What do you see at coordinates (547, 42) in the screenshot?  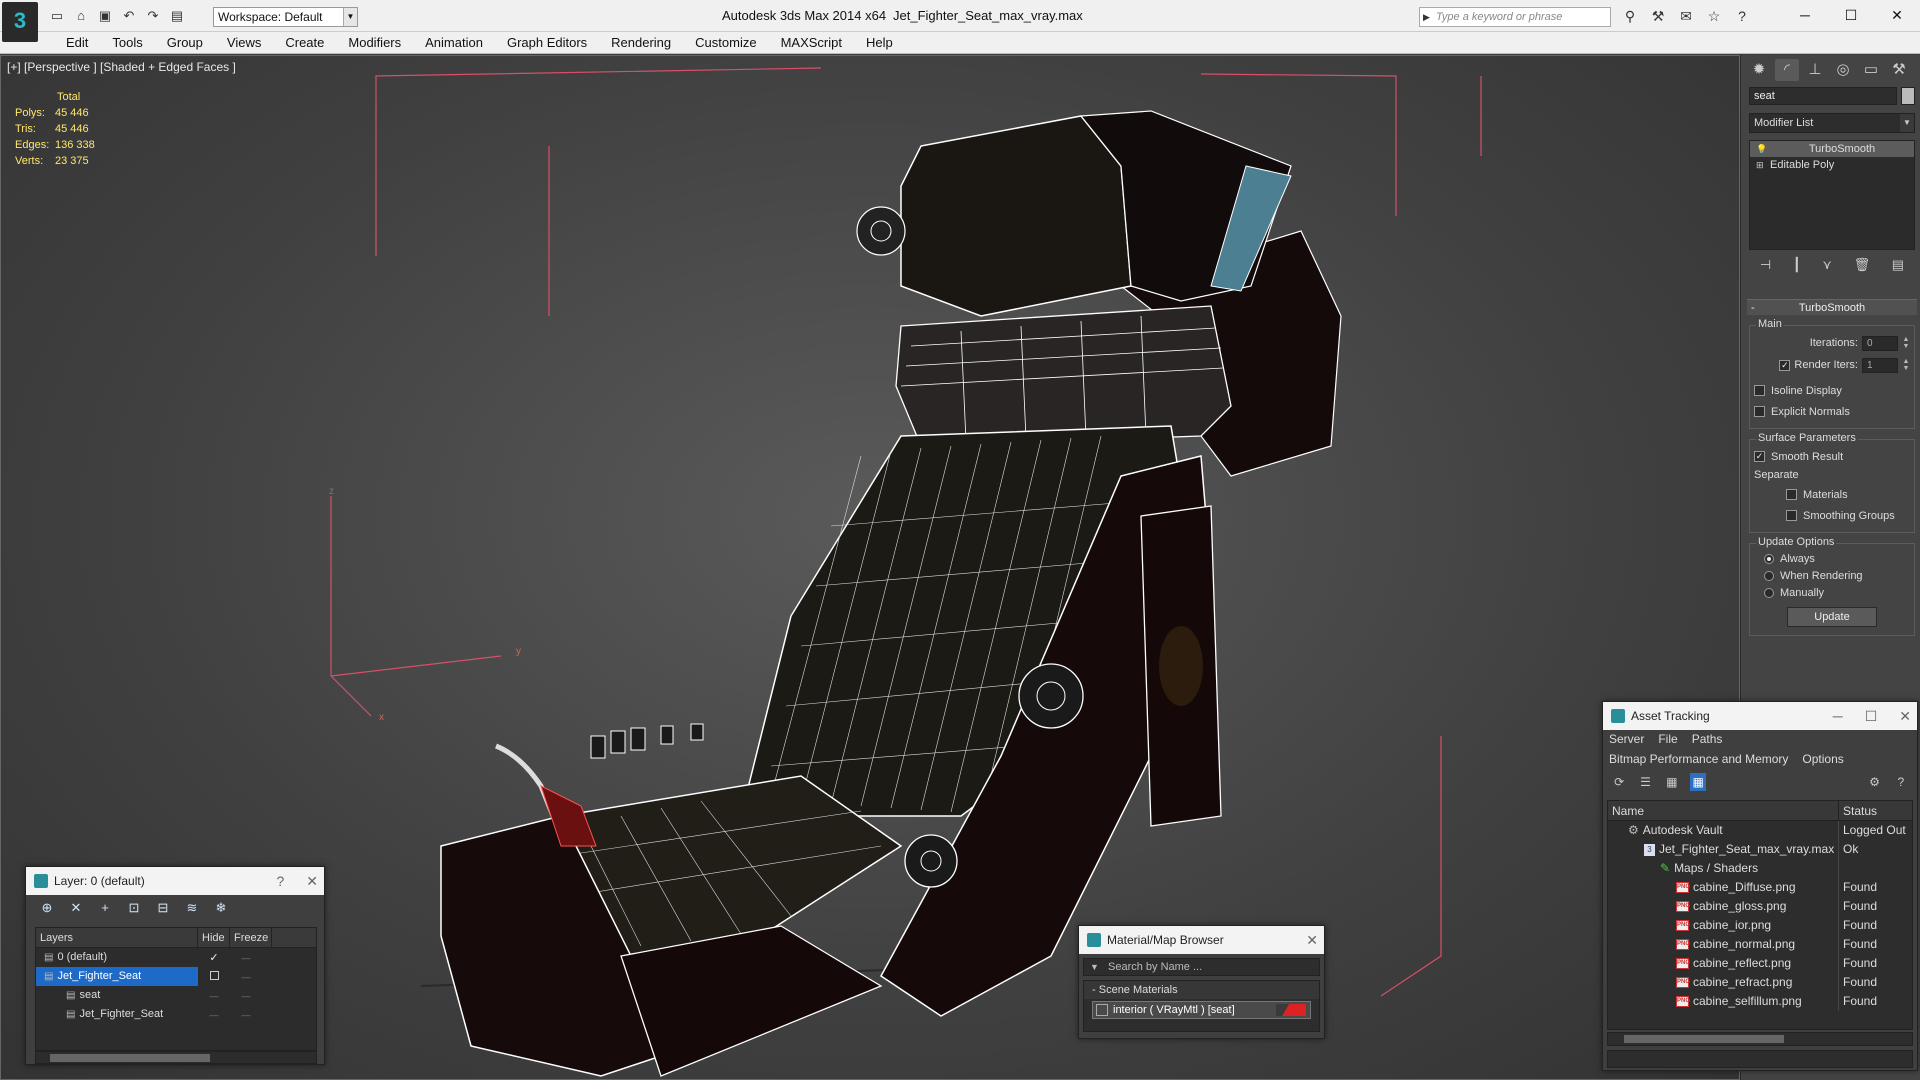 I see `menu-graph-editors: Graph Editors` at bounding box center [547, 42].